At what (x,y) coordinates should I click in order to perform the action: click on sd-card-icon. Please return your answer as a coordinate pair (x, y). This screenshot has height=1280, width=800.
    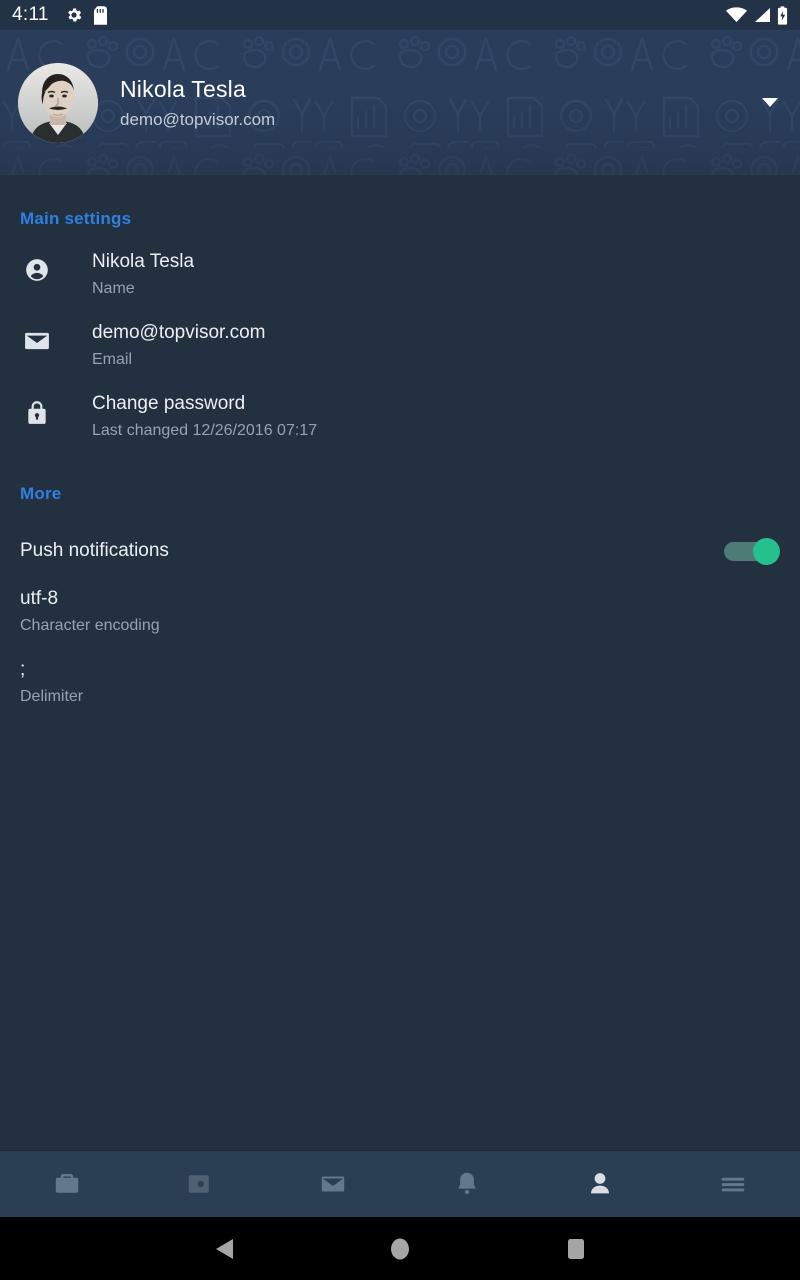
    Looking at the image, I should click on (100, 15).